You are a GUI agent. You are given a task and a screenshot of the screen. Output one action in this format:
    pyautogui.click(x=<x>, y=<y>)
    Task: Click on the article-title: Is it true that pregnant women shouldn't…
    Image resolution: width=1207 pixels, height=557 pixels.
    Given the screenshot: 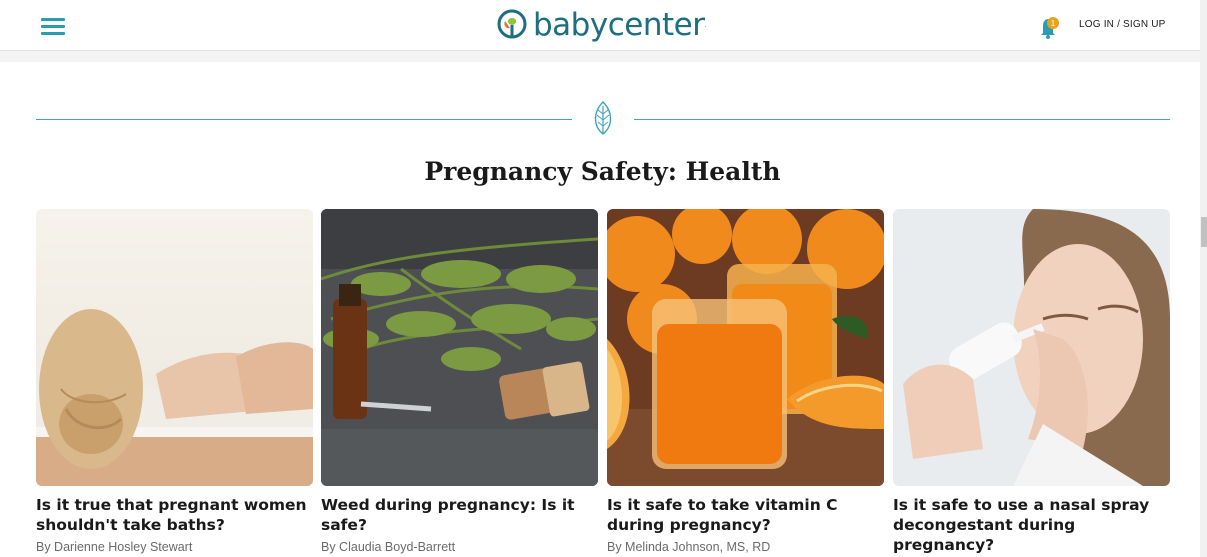 What is the action you would take?
    pyautogui.click(x=174, y=515)
    